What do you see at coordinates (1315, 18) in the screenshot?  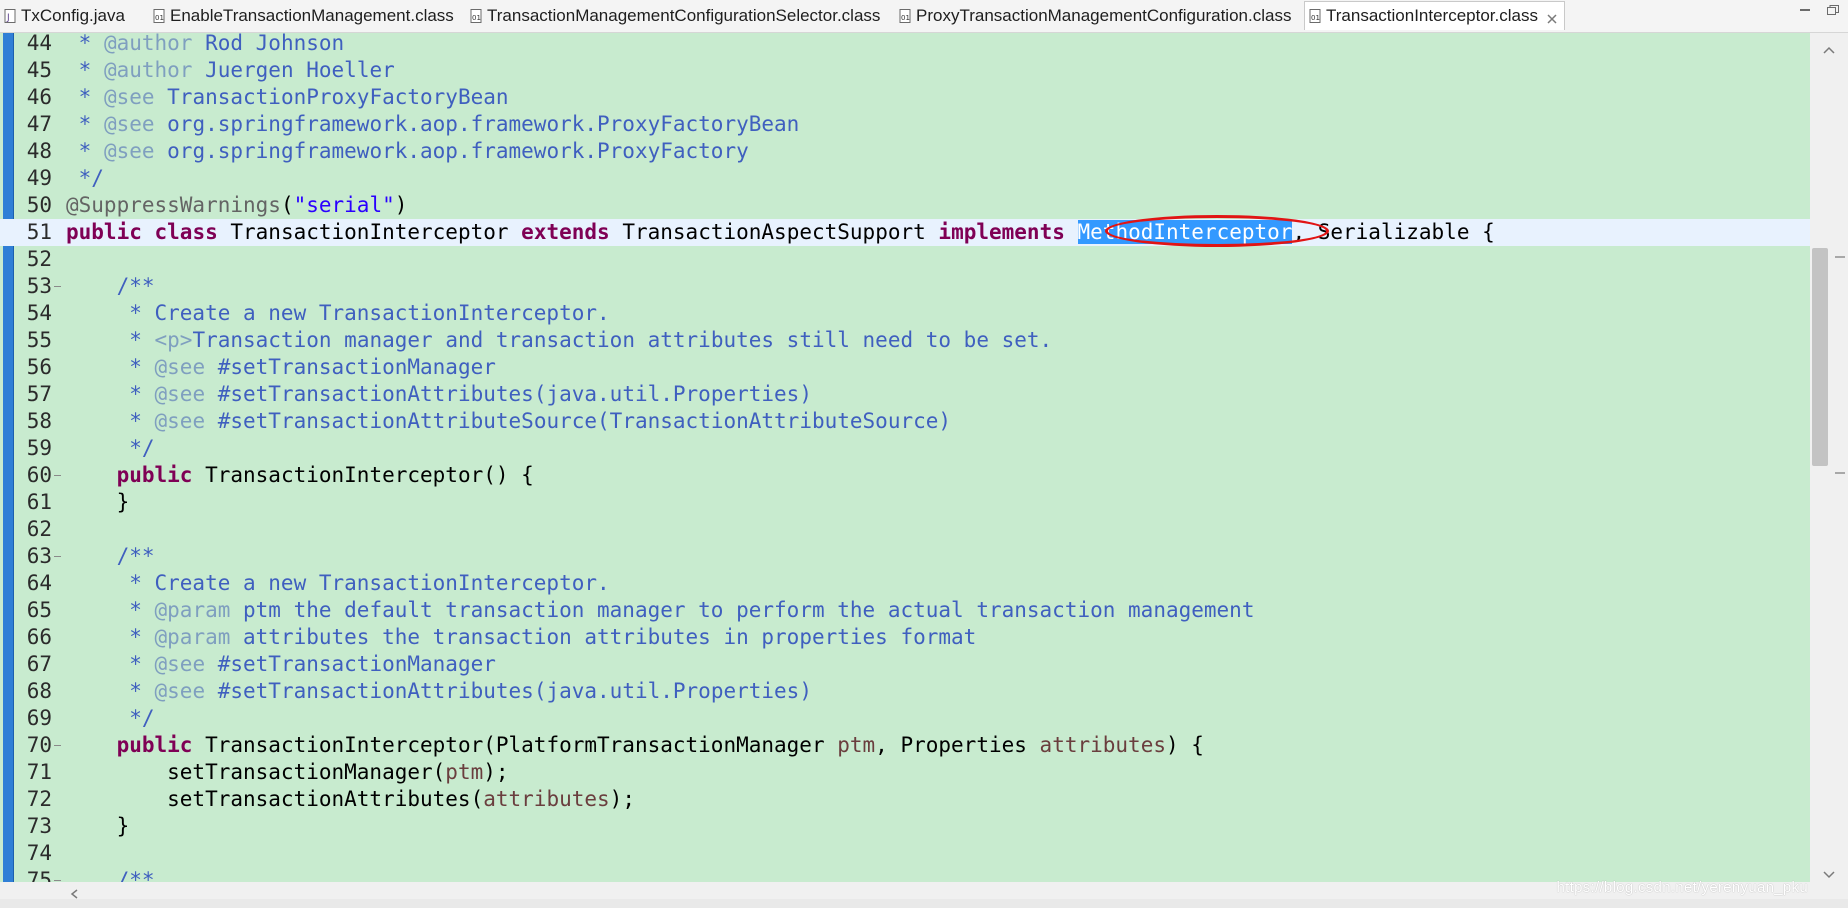 I see `svg-text: 01` at bounding box center [1315, 18].